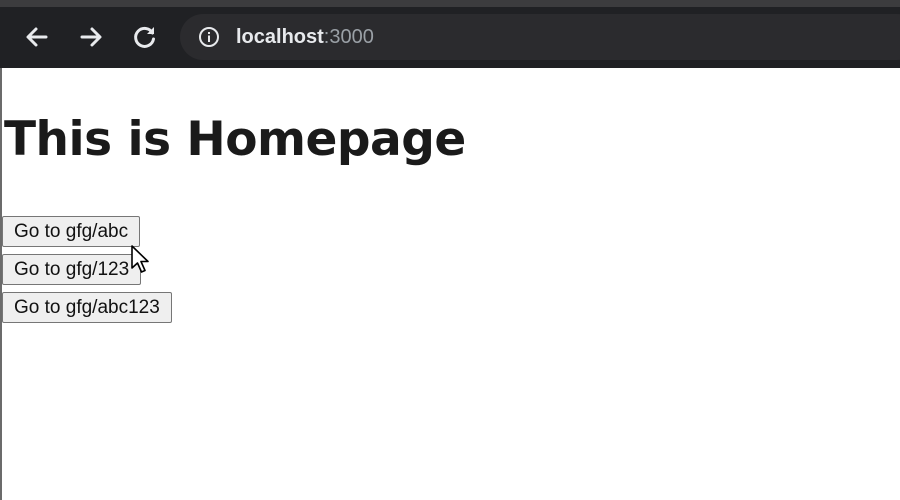 This screenshot has height=500, width=900. Describe the element at coordinates (209, 37) in the screenshot. I see `info-icon` at that location.